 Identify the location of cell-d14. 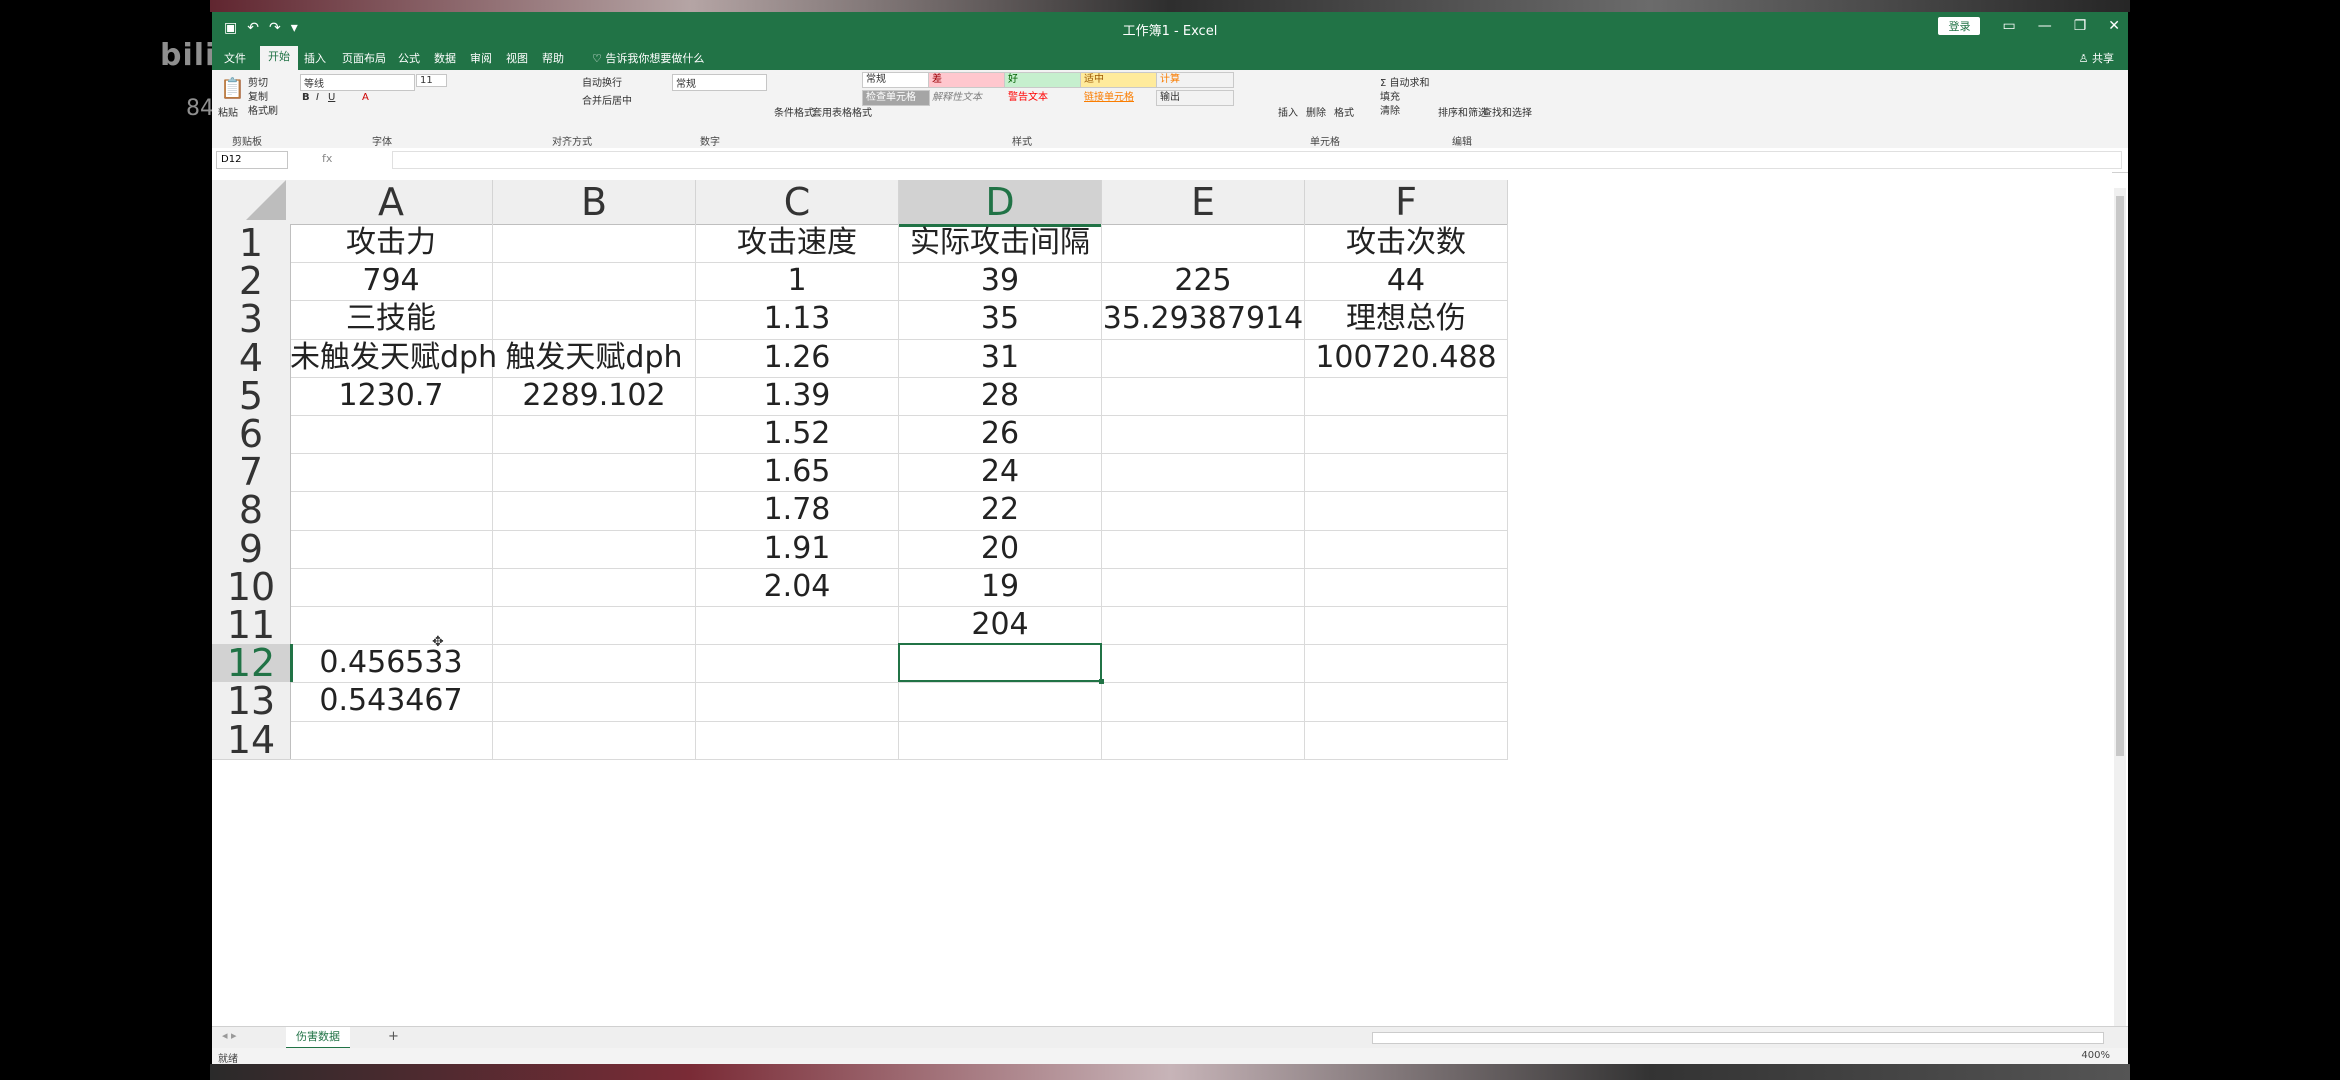
(1000, 740).